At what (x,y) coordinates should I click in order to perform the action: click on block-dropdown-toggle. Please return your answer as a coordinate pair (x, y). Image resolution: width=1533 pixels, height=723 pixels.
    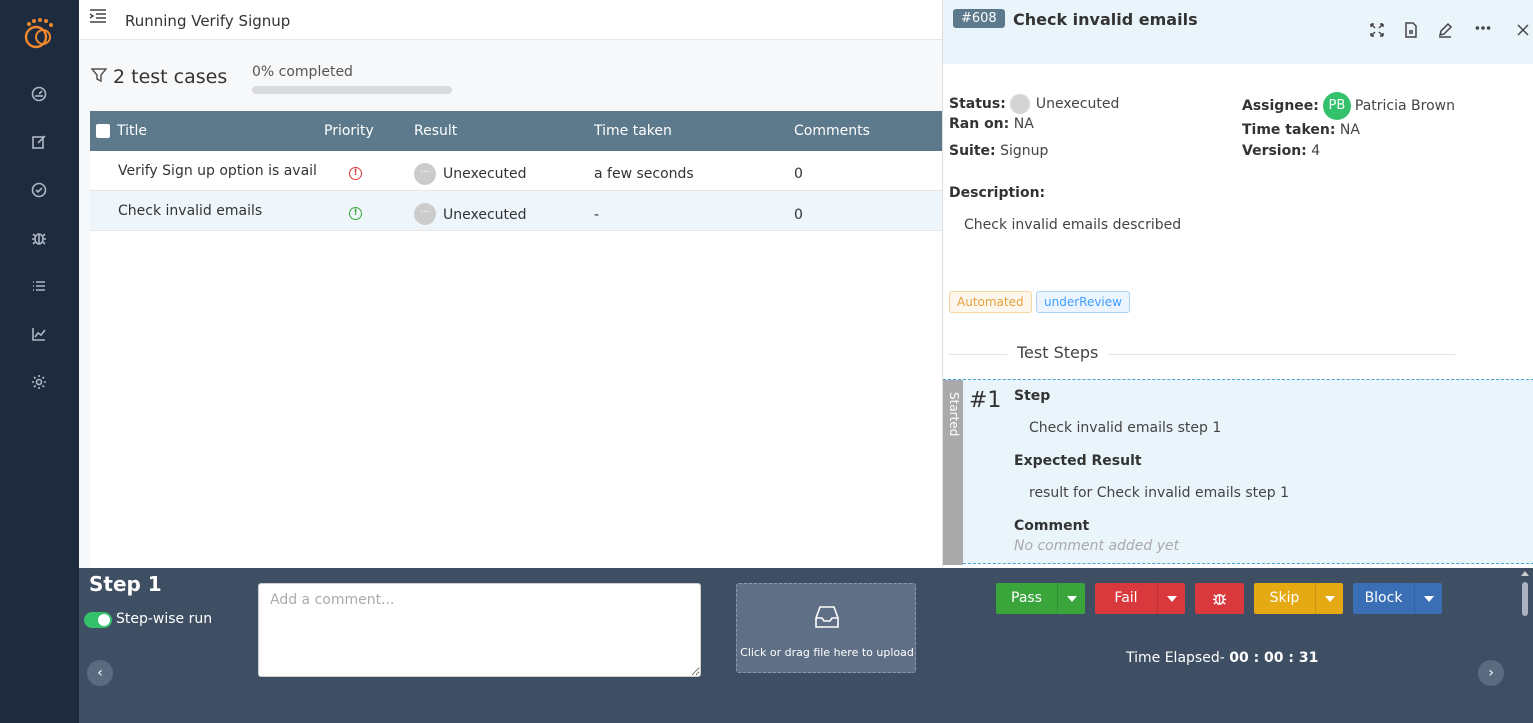
    Looking at the image, I should click on (1428, 598).